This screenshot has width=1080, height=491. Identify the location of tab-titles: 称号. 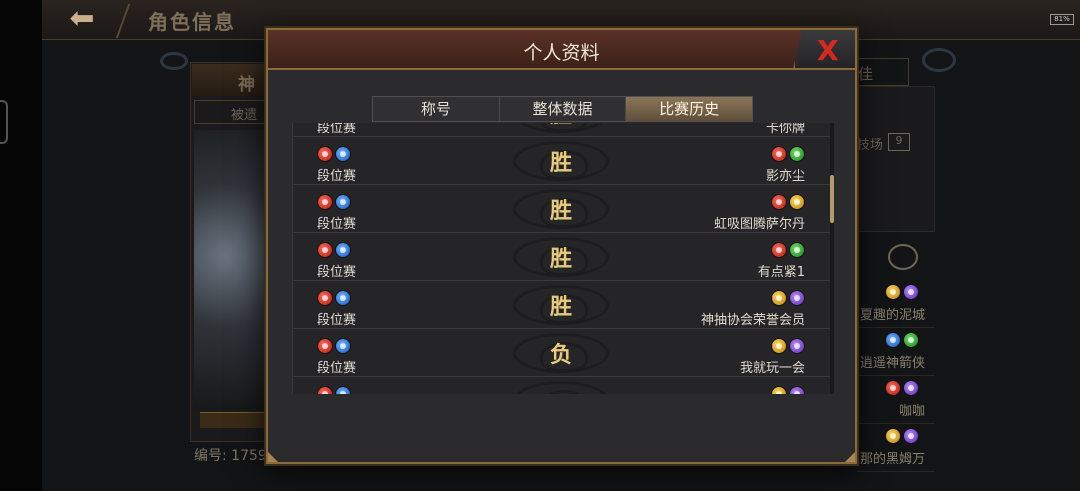
(436, 109).